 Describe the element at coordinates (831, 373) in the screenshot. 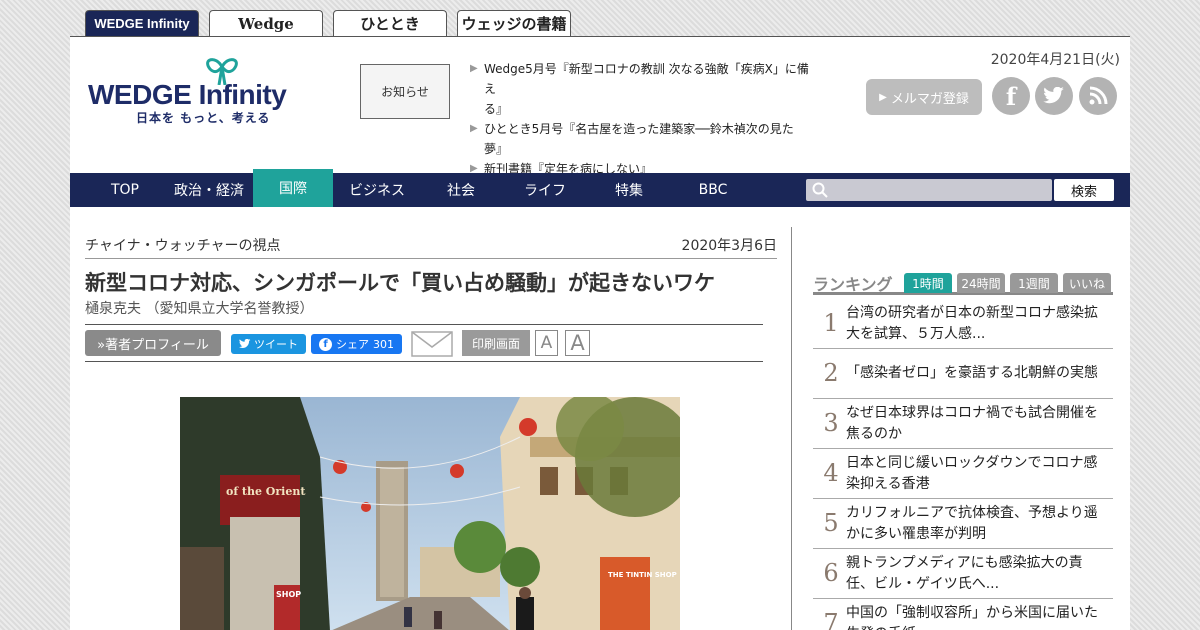

I see `rank-number: 2` at that location.